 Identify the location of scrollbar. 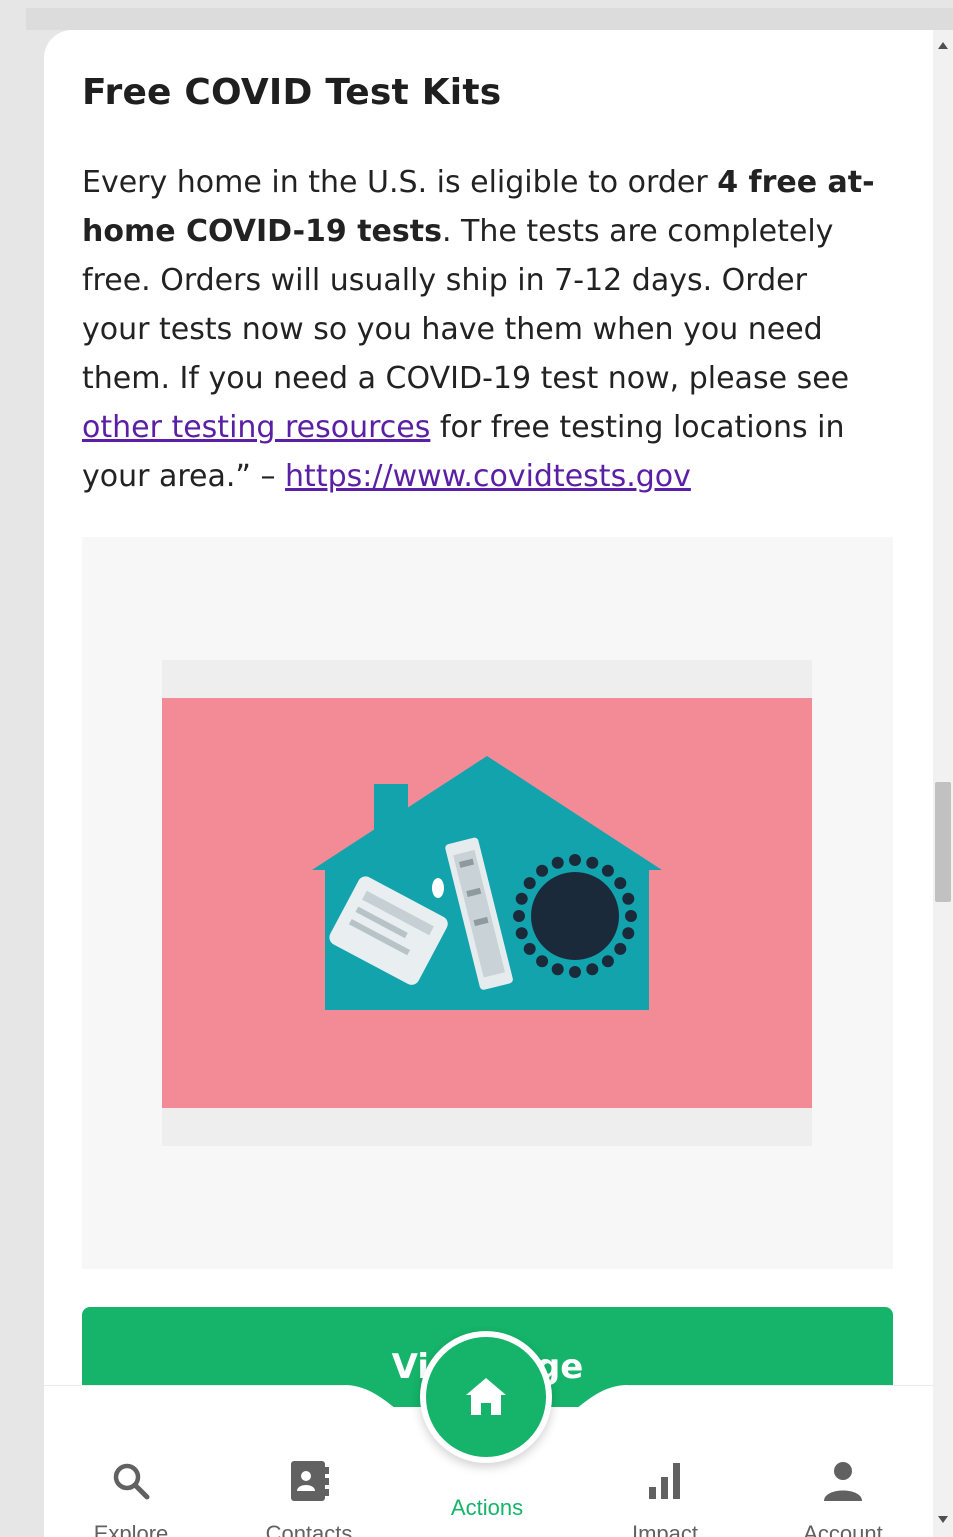
(943, 783).